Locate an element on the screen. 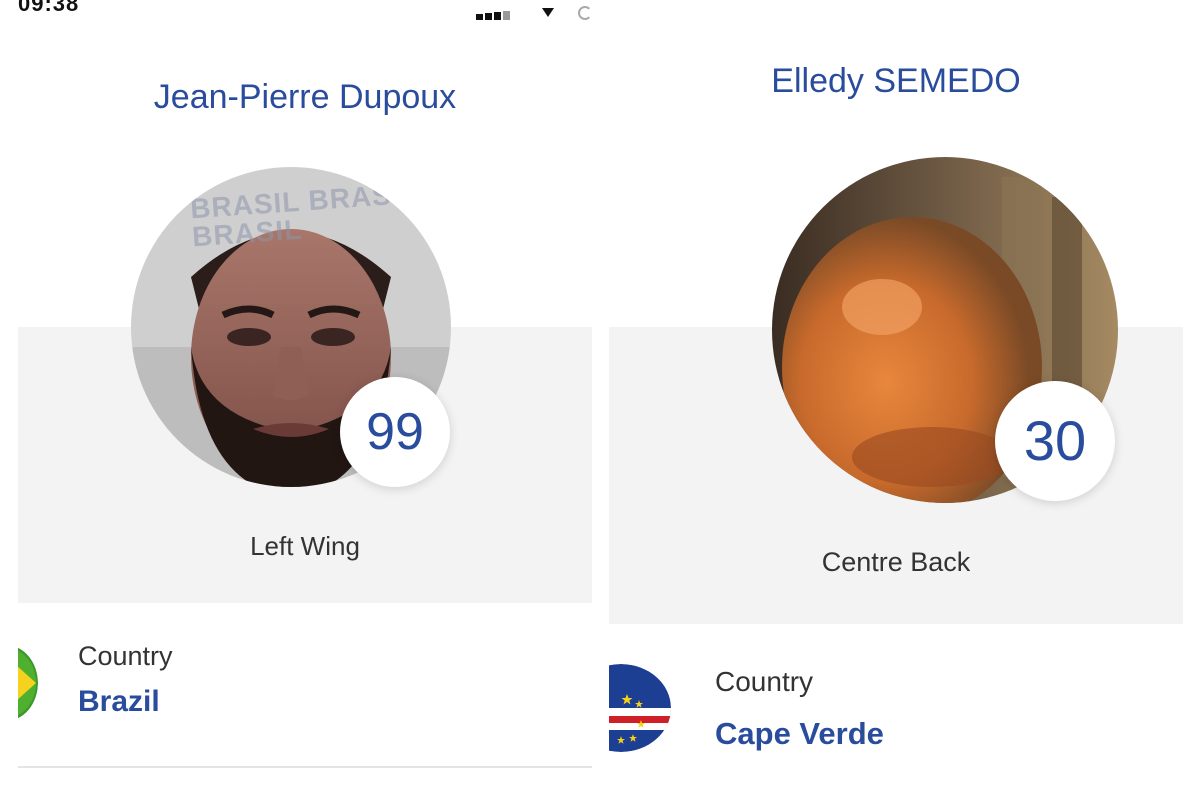  player-name: Jean-Pierre Dupoux is located at coordinates (305, 97).